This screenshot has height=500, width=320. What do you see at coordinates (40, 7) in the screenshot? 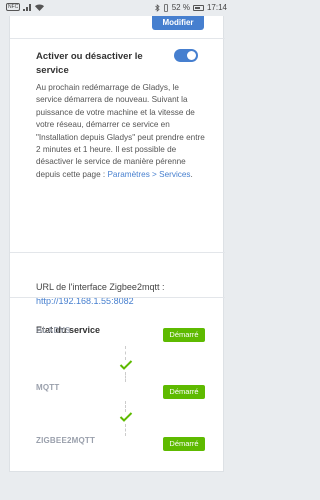
I see `wifi-icon` at bounding box center [40, 7].